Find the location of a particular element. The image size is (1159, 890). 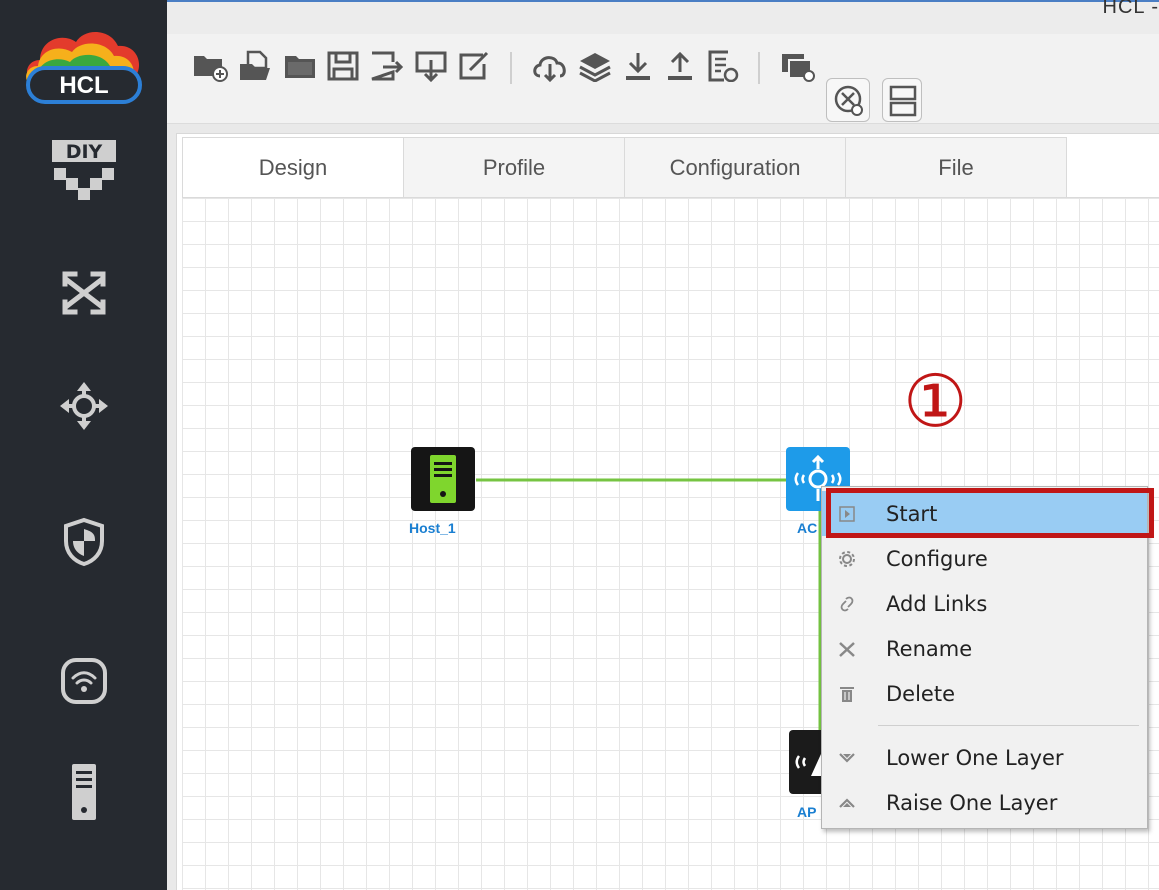

chevron-up-icon is located at coordinates (847, 803).